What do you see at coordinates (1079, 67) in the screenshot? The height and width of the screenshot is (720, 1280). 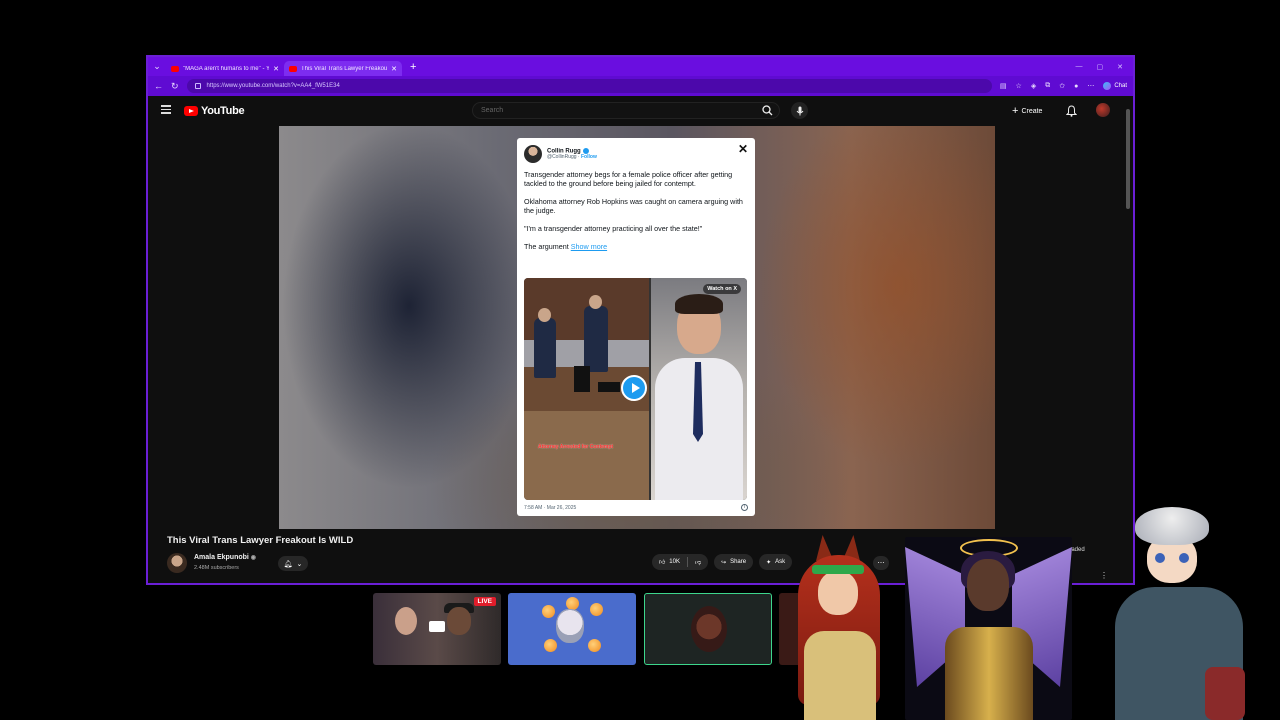 I see `minimize-icon: —` at bounding box center [1079, 67].